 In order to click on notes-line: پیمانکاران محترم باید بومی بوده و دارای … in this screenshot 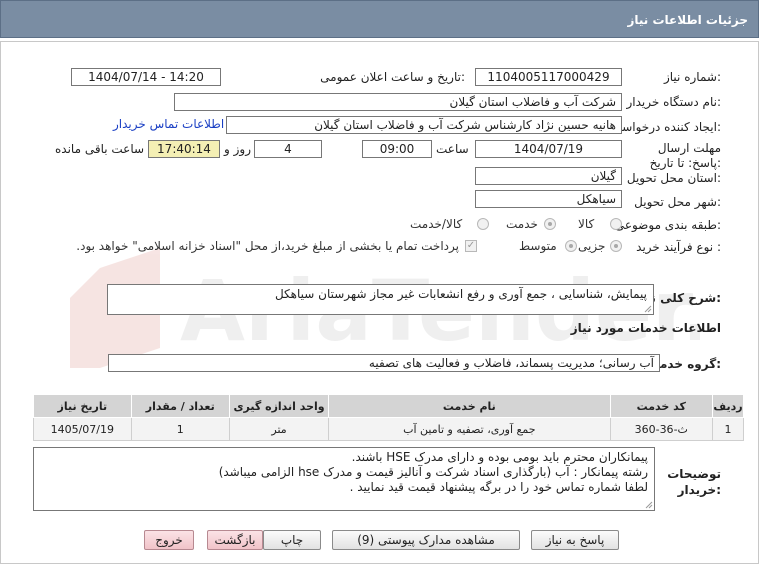, I will do `click(499, 457)`.